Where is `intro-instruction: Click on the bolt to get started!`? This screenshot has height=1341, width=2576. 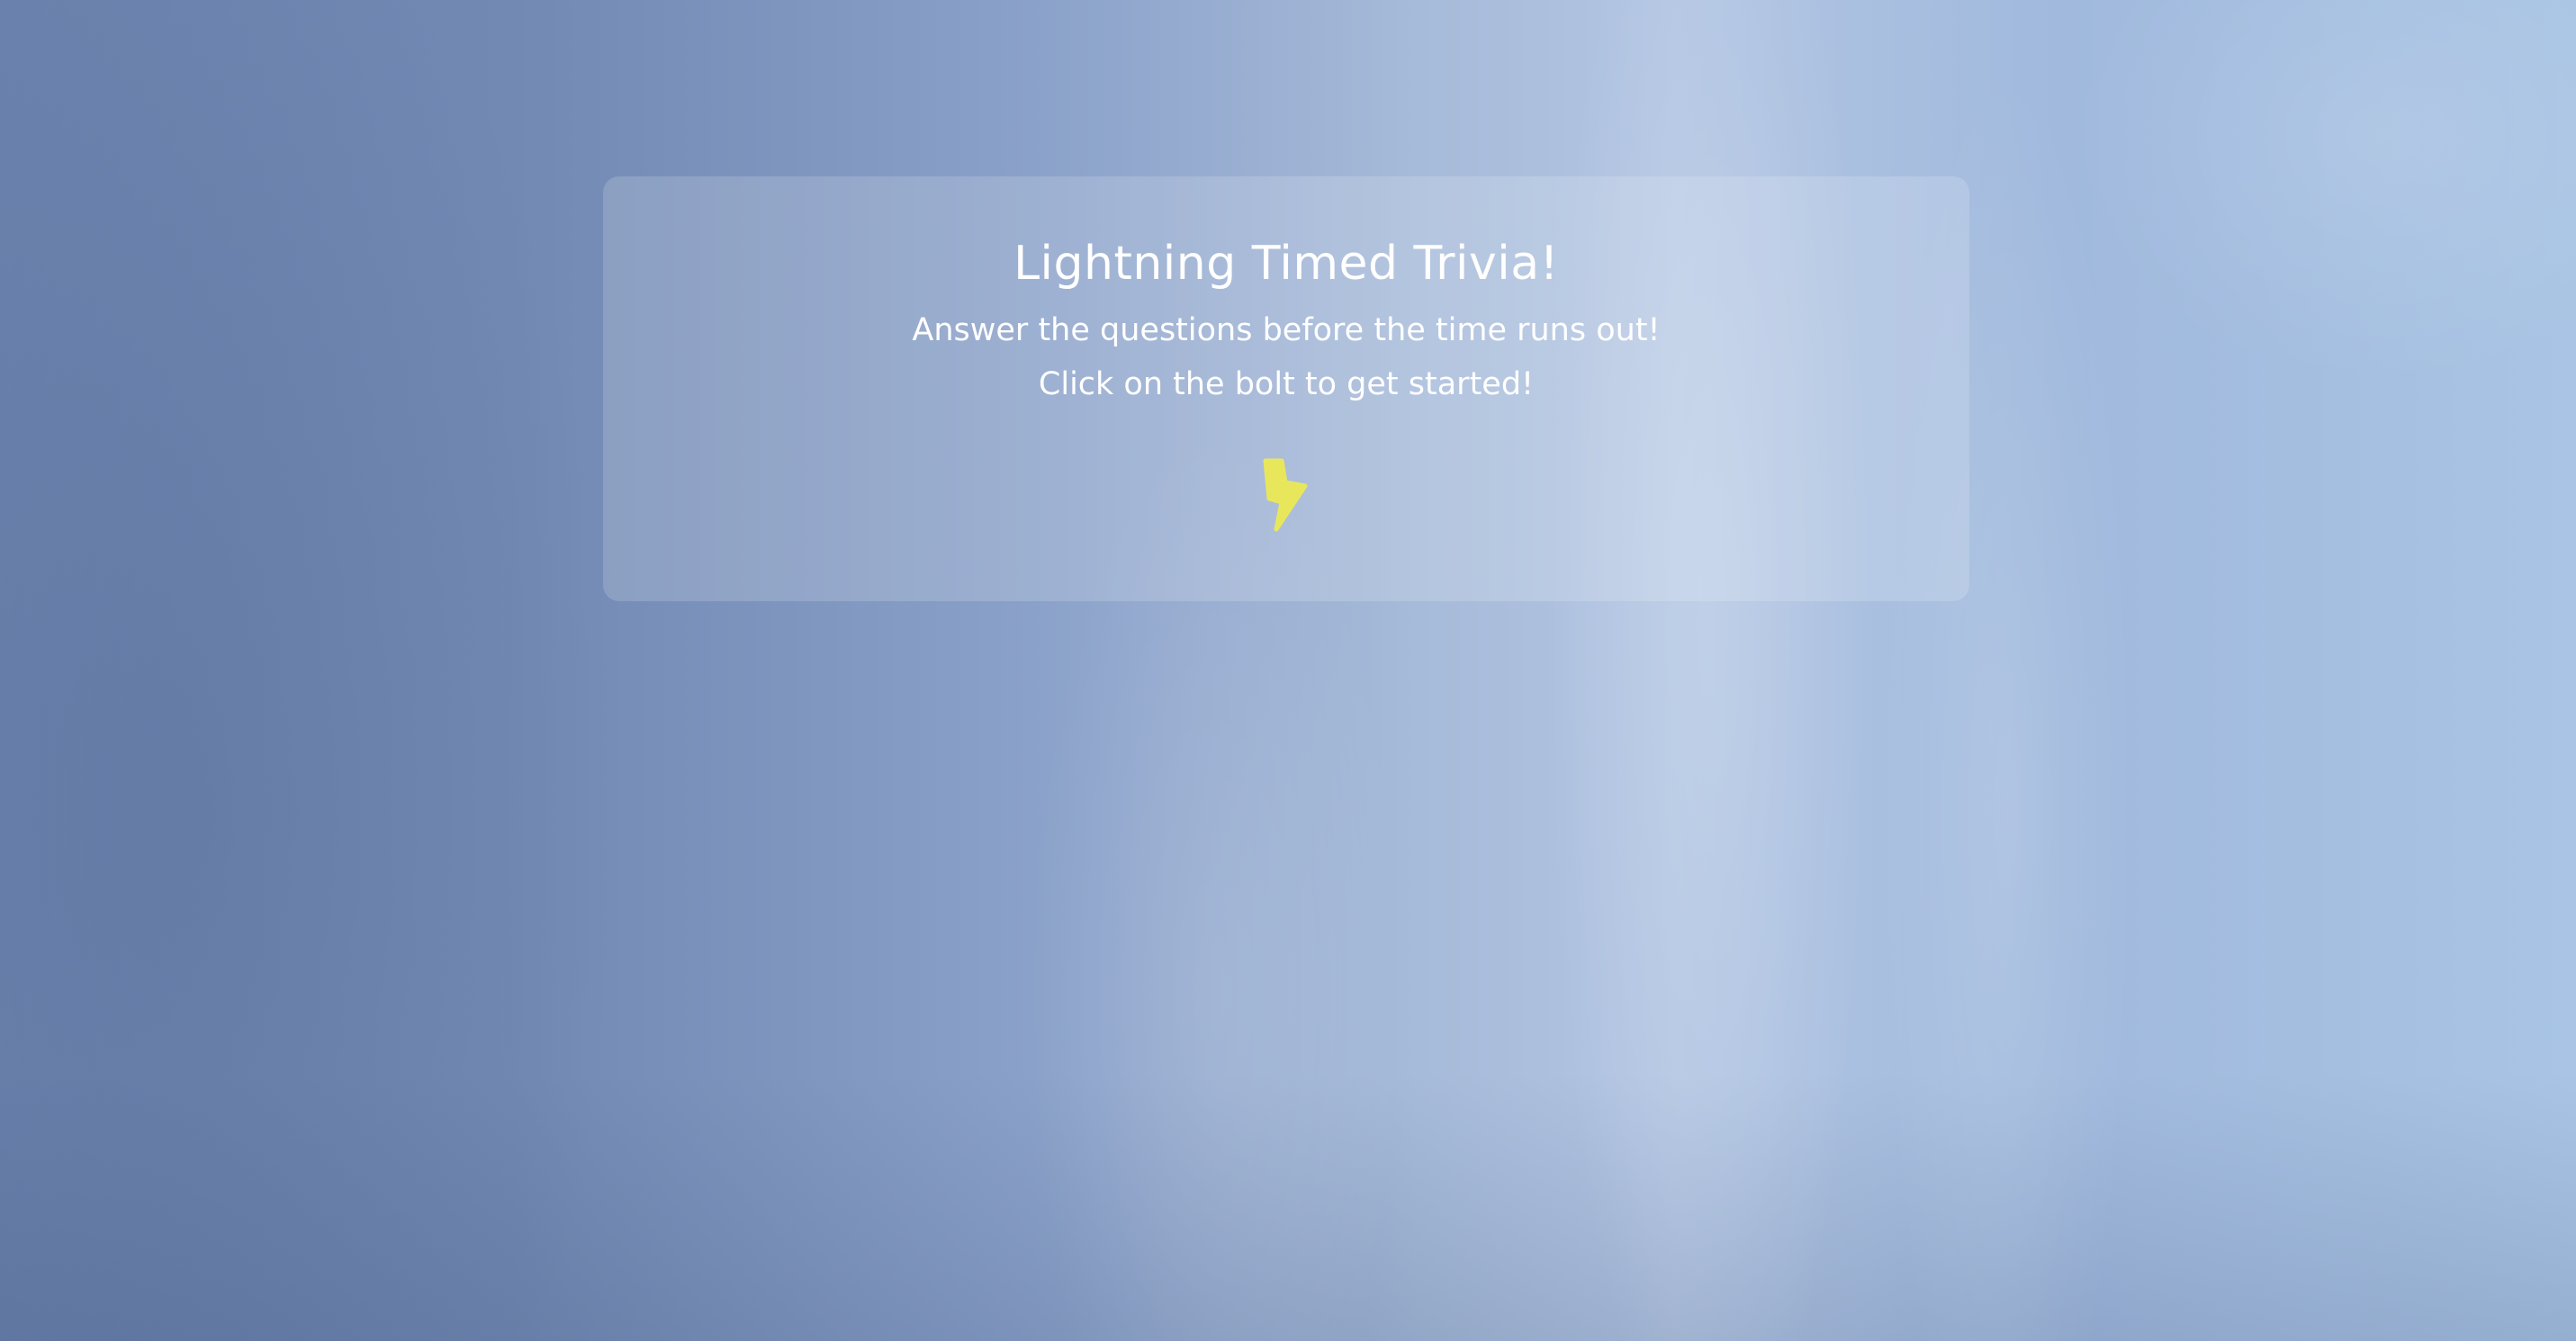
intro-instruction: Click on the bolt to get started! is located at coordinates (1286, 384).